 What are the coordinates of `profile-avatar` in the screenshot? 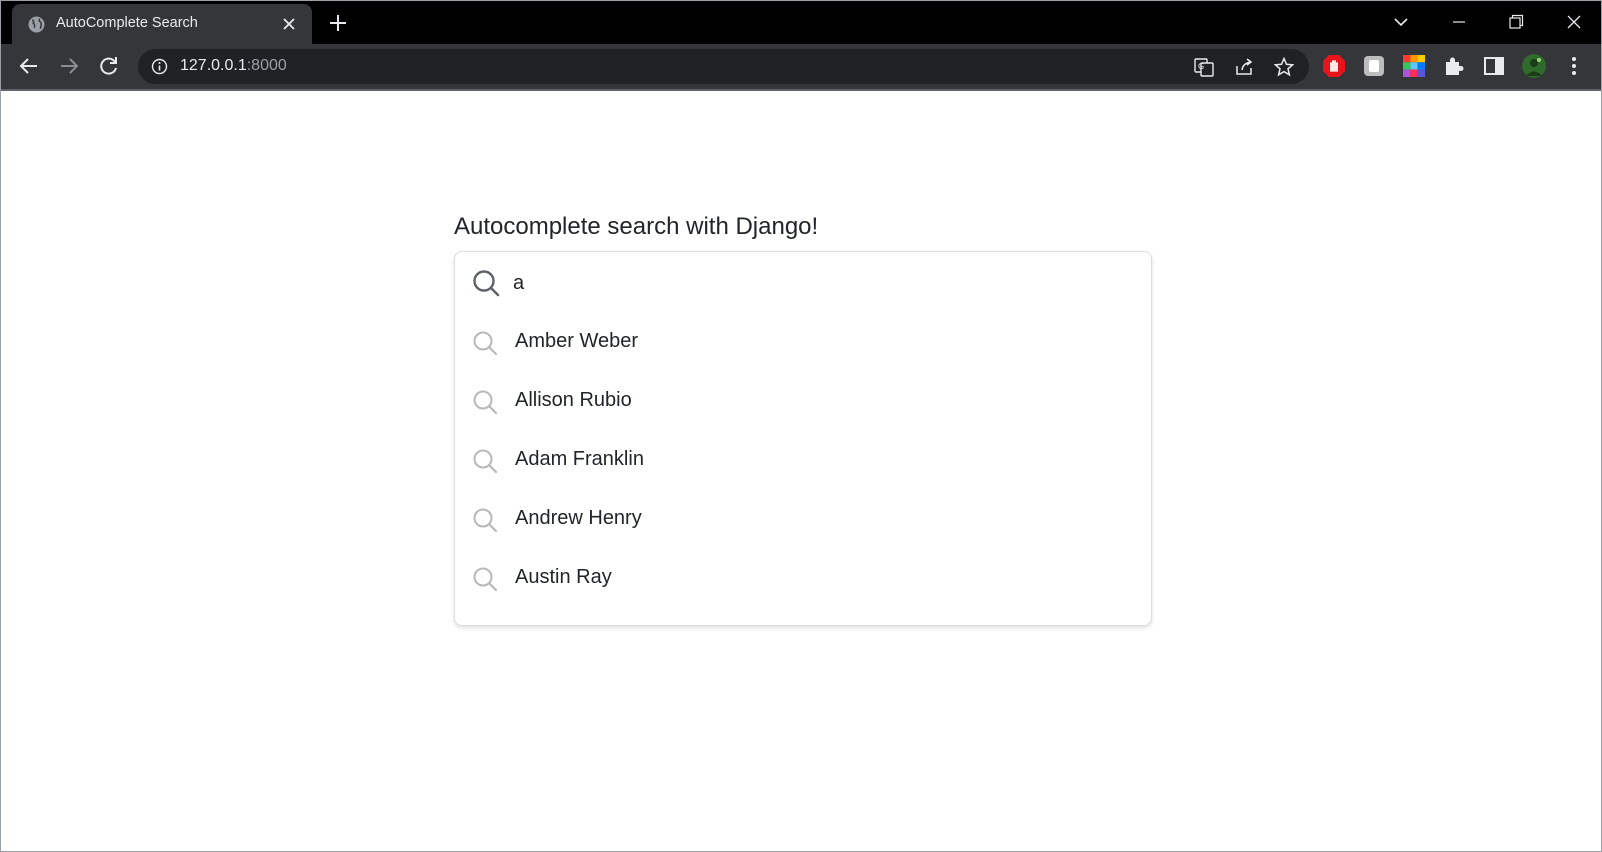 It's located at (1534, 66).